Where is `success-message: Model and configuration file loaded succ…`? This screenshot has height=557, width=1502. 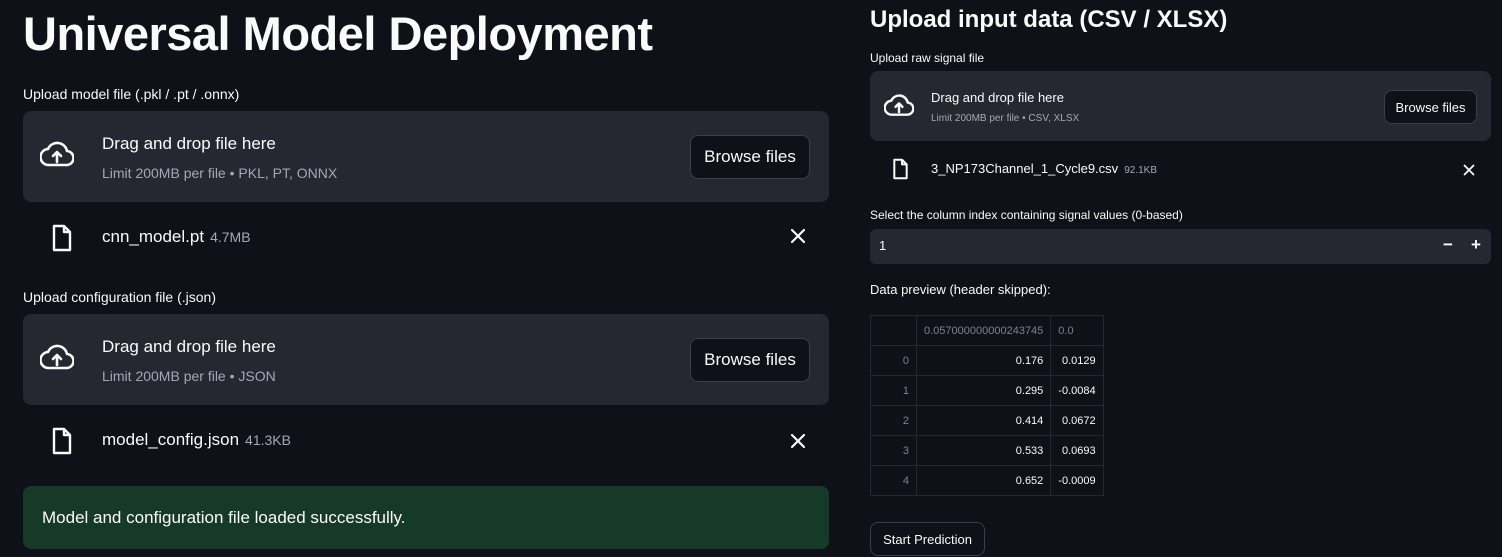
success-message: Model and configuration file loaded succ… is located at coordinates (224, 517).